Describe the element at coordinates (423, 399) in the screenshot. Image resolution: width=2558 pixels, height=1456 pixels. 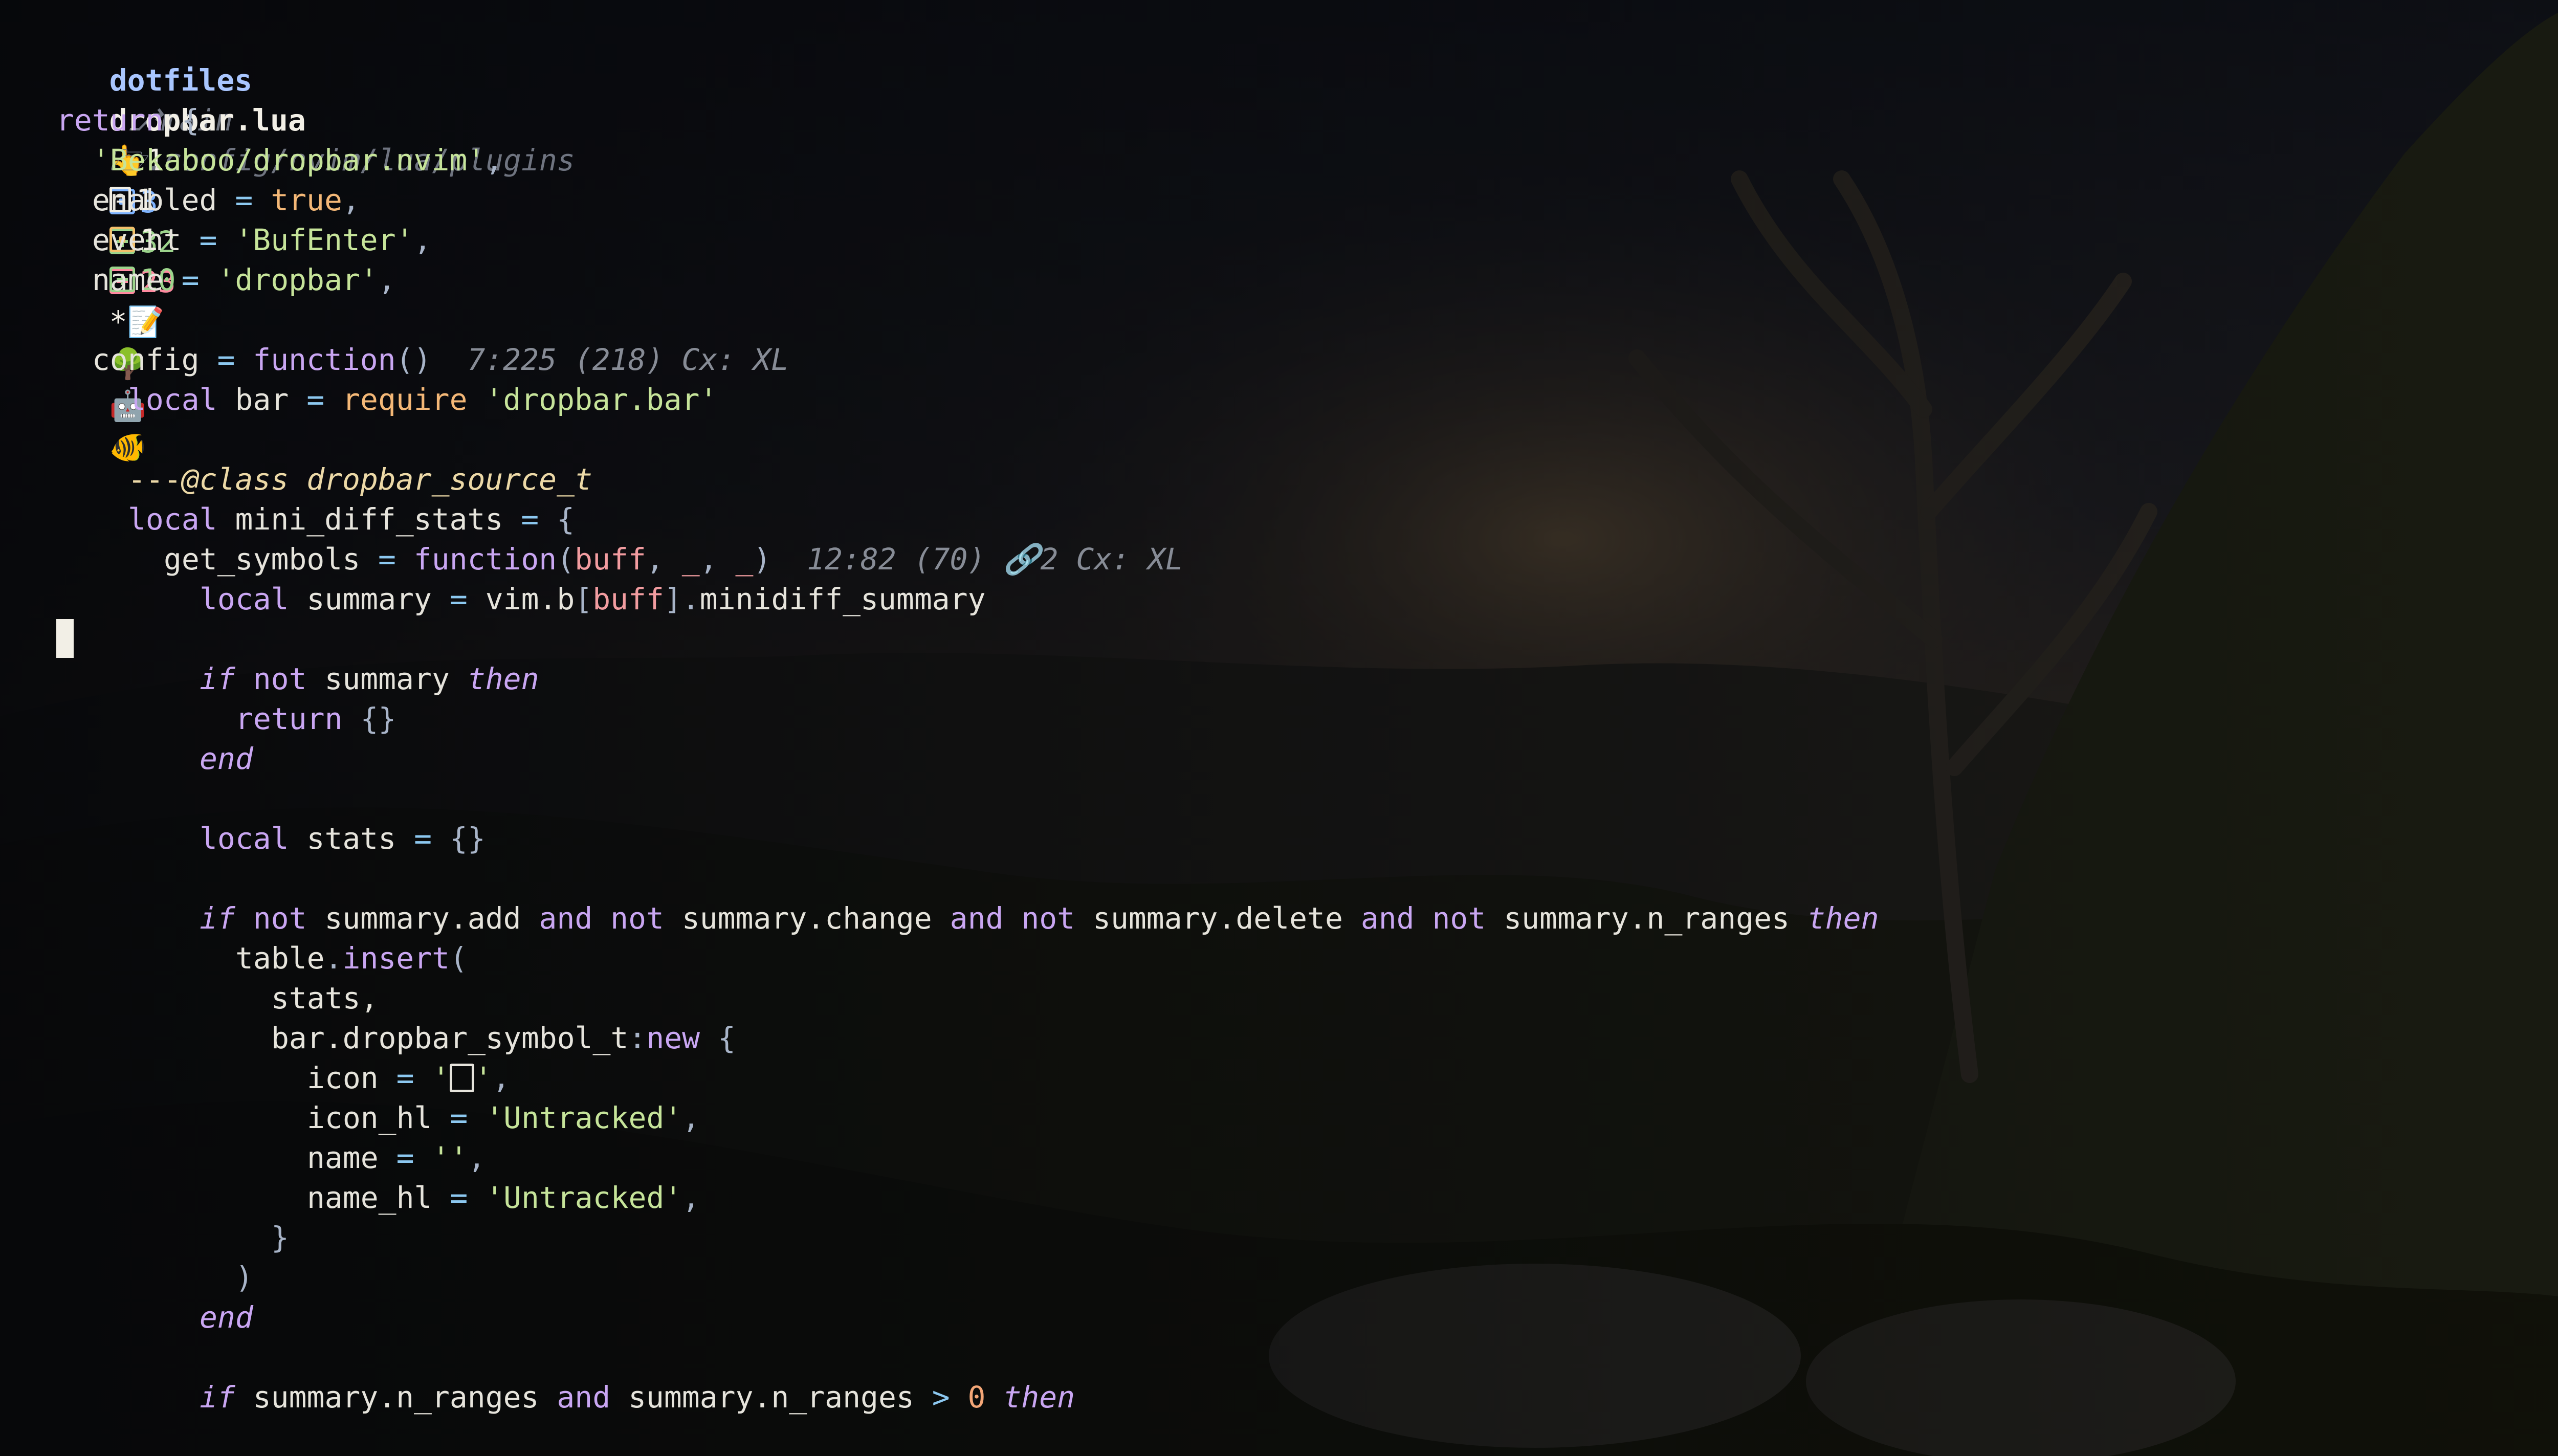
I see `code-line: local bar = require 'dropbar.bar'` at that location.